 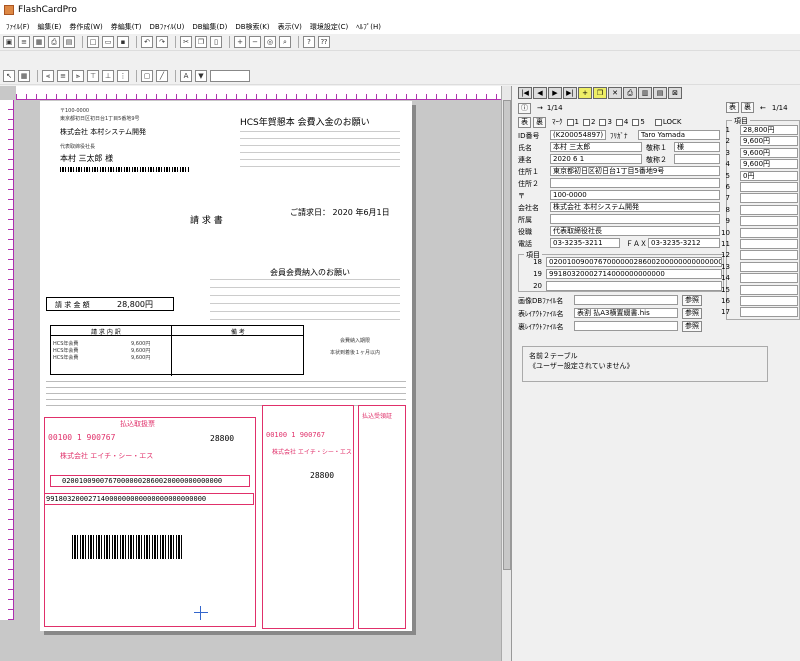 What do you see at coordinates (732, 107) in the screenshot?
I see `front-button: 表` at bounding box center [732, 107].